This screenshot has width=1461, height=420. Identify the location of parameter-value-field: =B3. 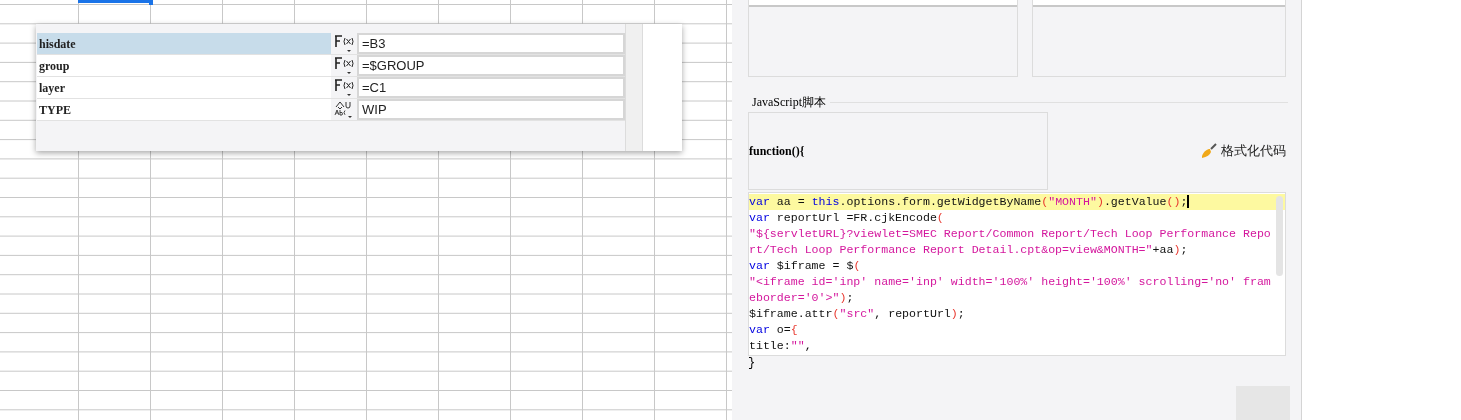
(491, 43).